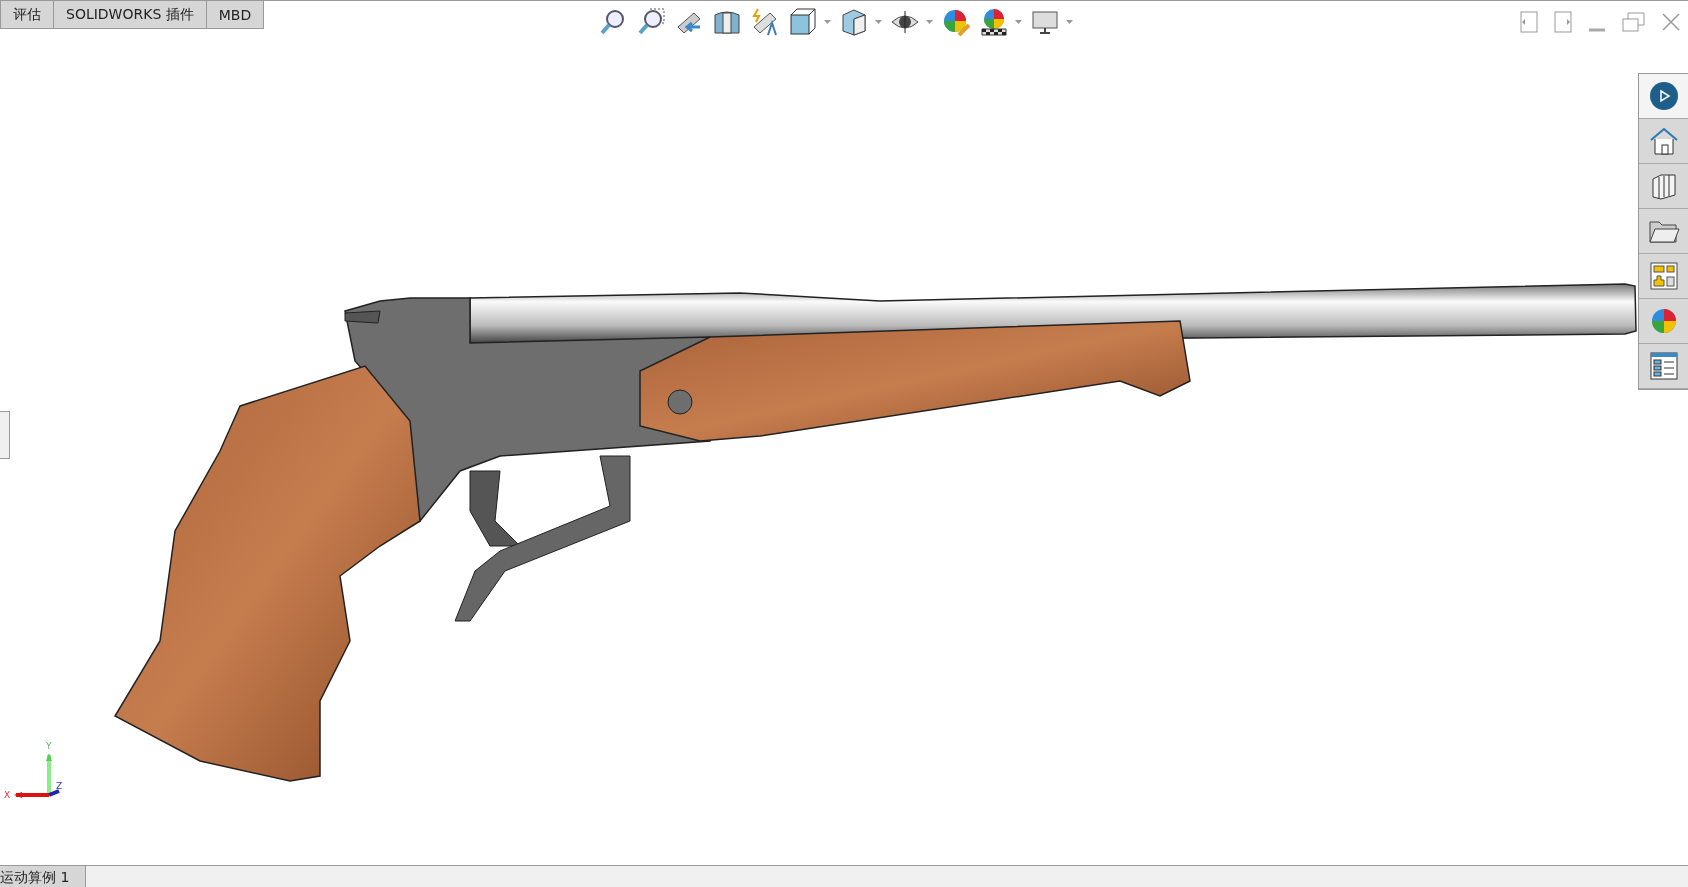 The image size is (1688, 887). I want to click on view-orientation-icon, so click(803, 22).